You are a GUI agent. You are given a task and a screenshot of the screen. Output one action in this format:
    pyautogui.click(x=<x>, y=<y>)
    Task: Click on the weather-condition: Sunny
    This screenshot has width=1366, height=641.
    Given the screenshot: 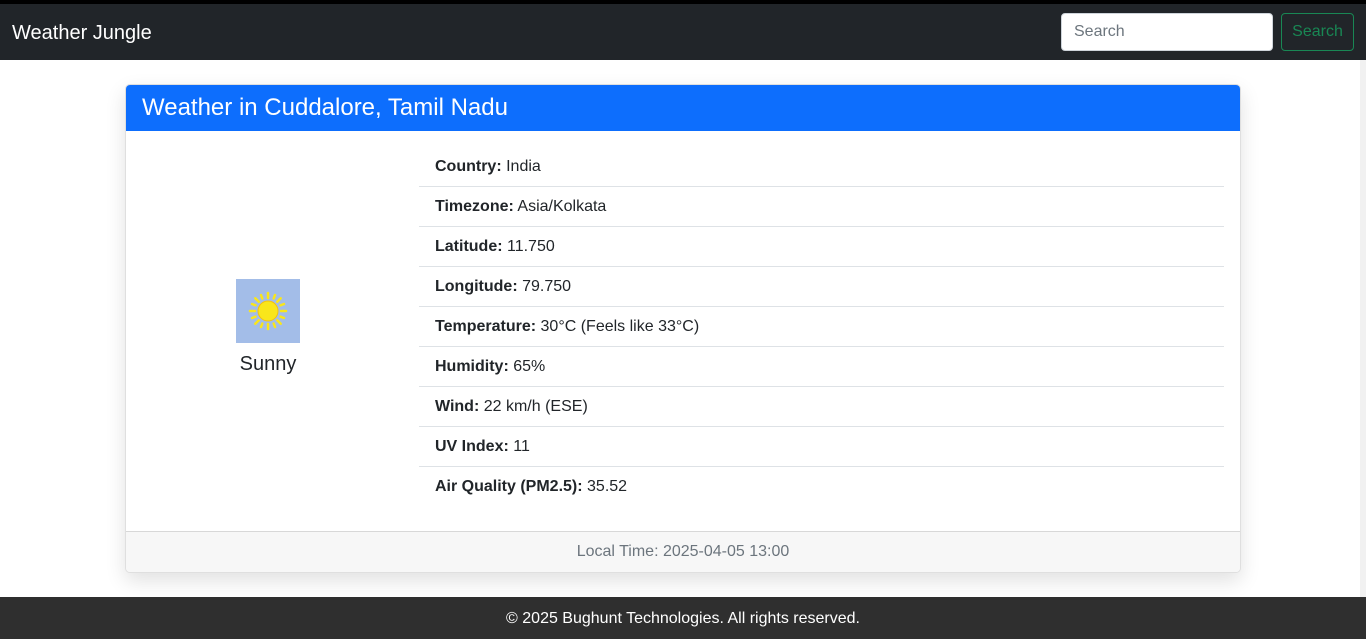 What is the action you would take?
    pyautogui.click(x=268, y=364)
    